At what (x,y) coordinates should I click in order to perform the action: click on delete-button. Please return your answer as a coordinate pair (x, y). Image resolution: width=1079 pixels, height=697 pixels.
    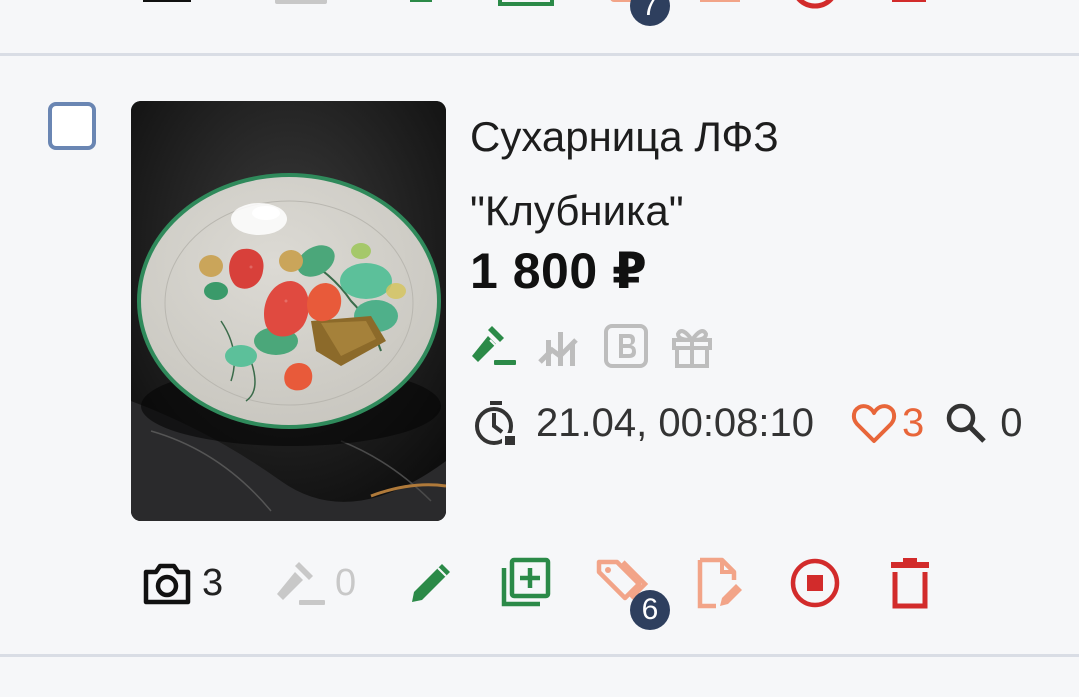
    Looking at the image, I should click on (910, 583).